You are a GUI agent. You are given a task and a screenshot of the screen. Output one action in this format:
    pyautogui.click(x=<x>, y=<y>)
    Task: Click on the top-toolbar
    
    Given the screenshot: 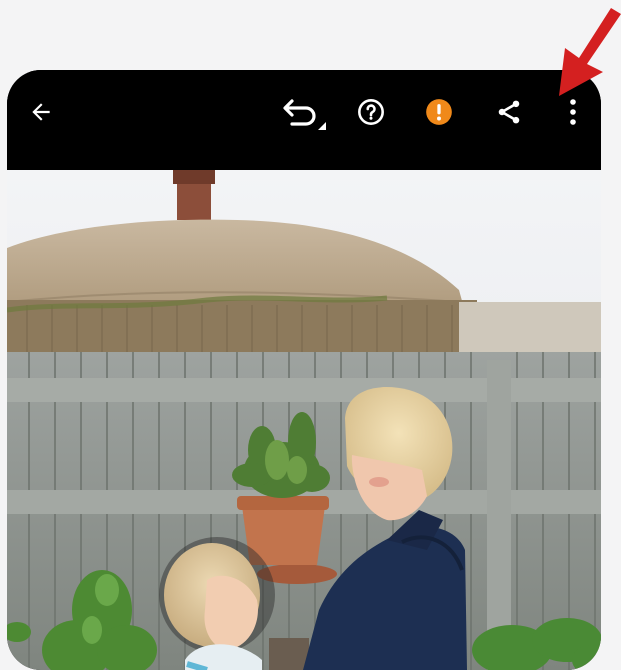 What is the action you would take?
    pyautogui.click(x=304, y=120)
    